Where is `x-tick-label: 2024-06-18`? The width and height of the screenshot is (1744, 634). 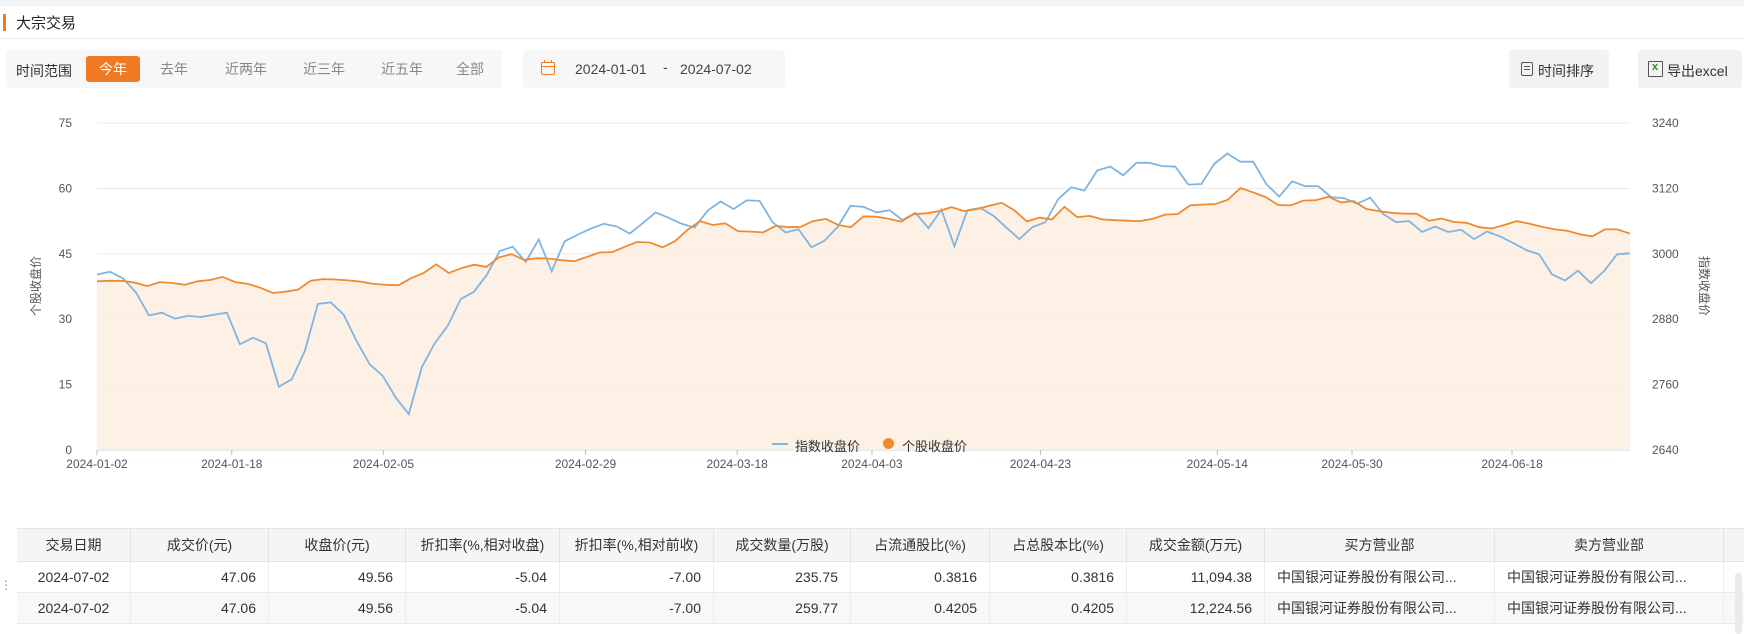 x-tick-label: 2024-06-18 is located at coordinates (1512, 464).